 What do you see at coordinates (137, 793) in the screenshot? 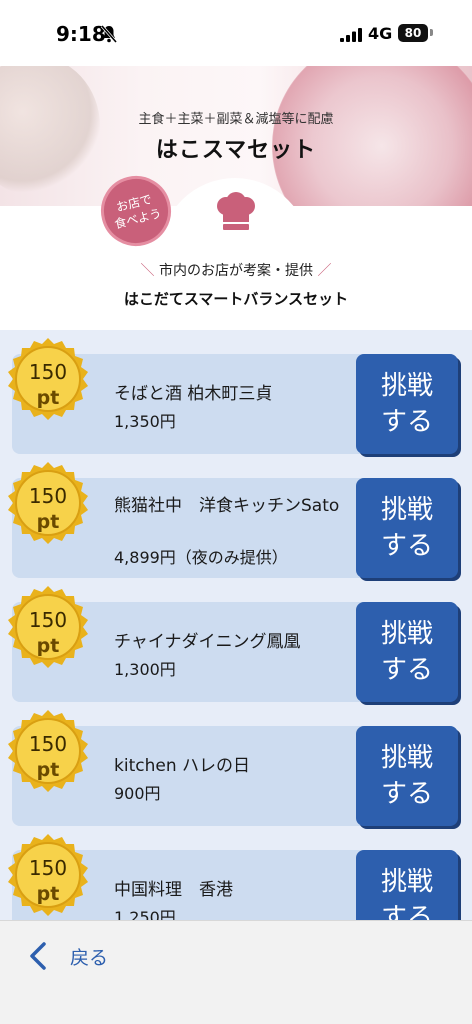
I see `restaurant-price: 900円` at bounding box center [137, 793].